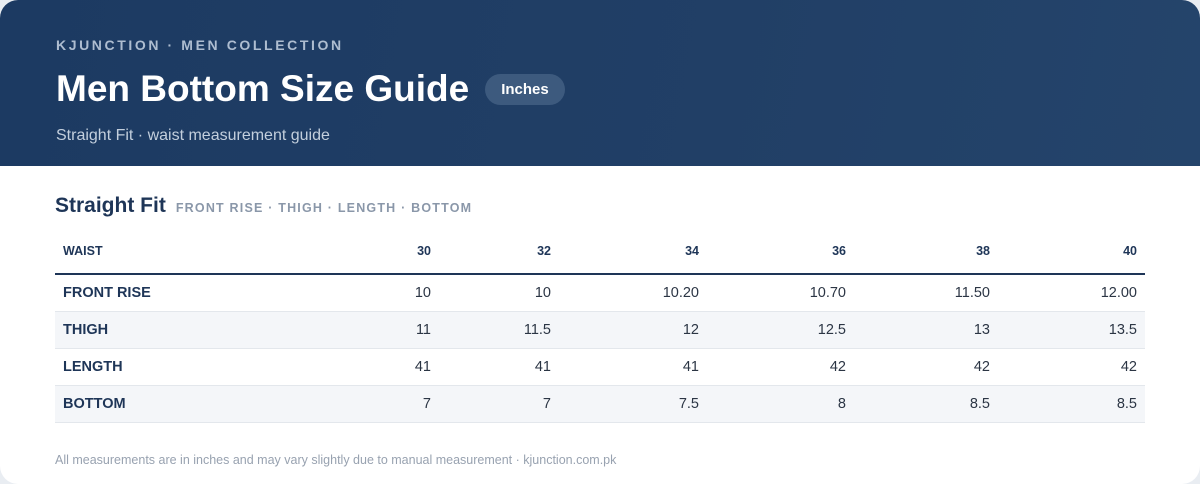 The width and height of the screenshot is (1200, 484). Describe the element at coordinates (499, 330) in the screenshot. I see `table-cell: 11.5` at that location.